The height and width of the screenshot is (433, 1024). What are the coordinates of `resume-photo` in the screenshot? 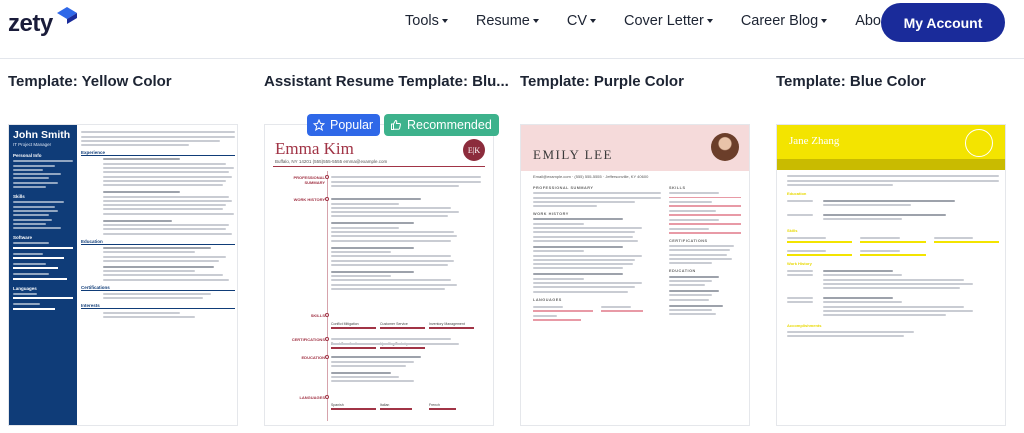 It's located at (725, 147).